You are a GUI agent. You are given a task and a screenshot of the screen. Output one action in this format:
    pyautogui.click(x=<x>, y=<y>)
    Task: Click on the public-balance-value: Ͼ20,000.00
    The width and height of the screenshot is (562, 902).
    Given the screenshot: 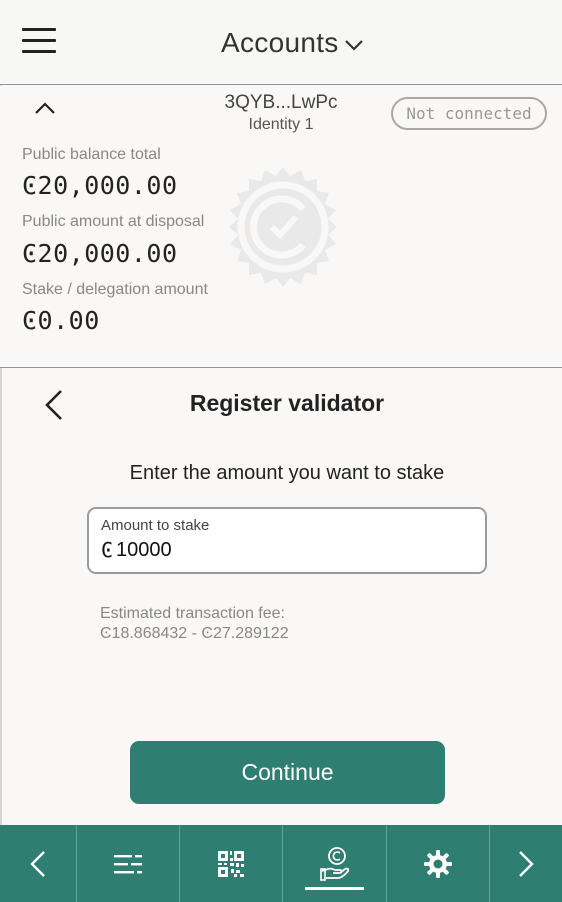 What is the action you would take?
    pyautogui.click(x=100, y=185)
    